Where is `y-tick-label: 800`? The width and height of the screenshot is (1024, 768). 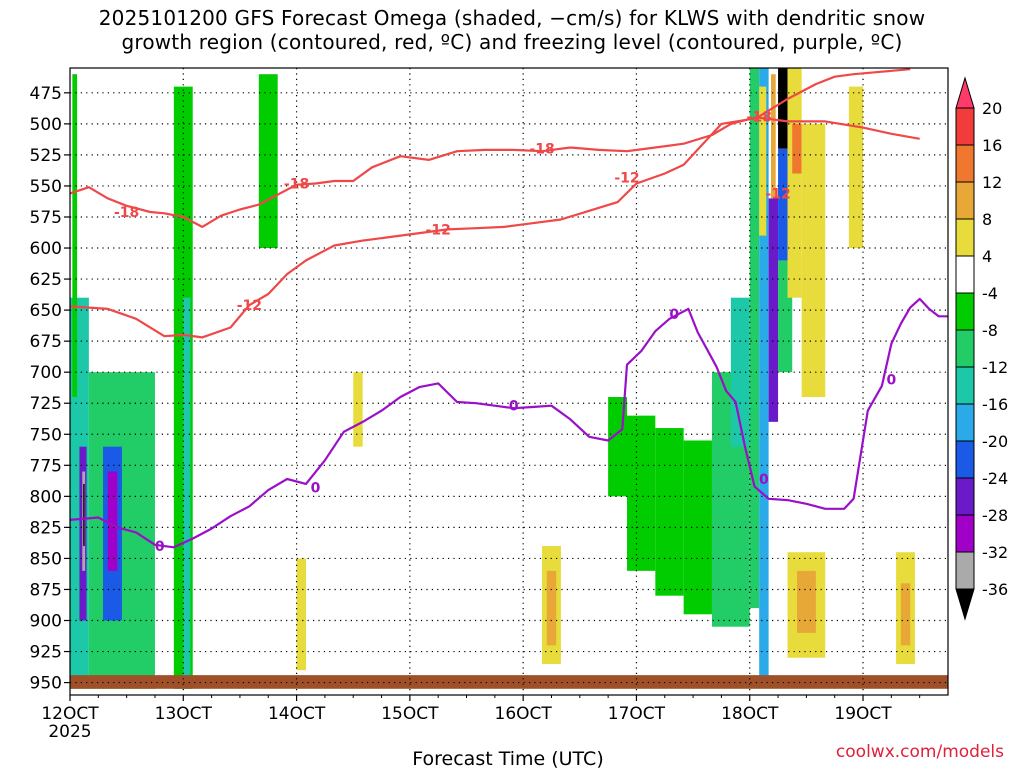
y-tick-label: 800 is located at coordinates (46, 497).